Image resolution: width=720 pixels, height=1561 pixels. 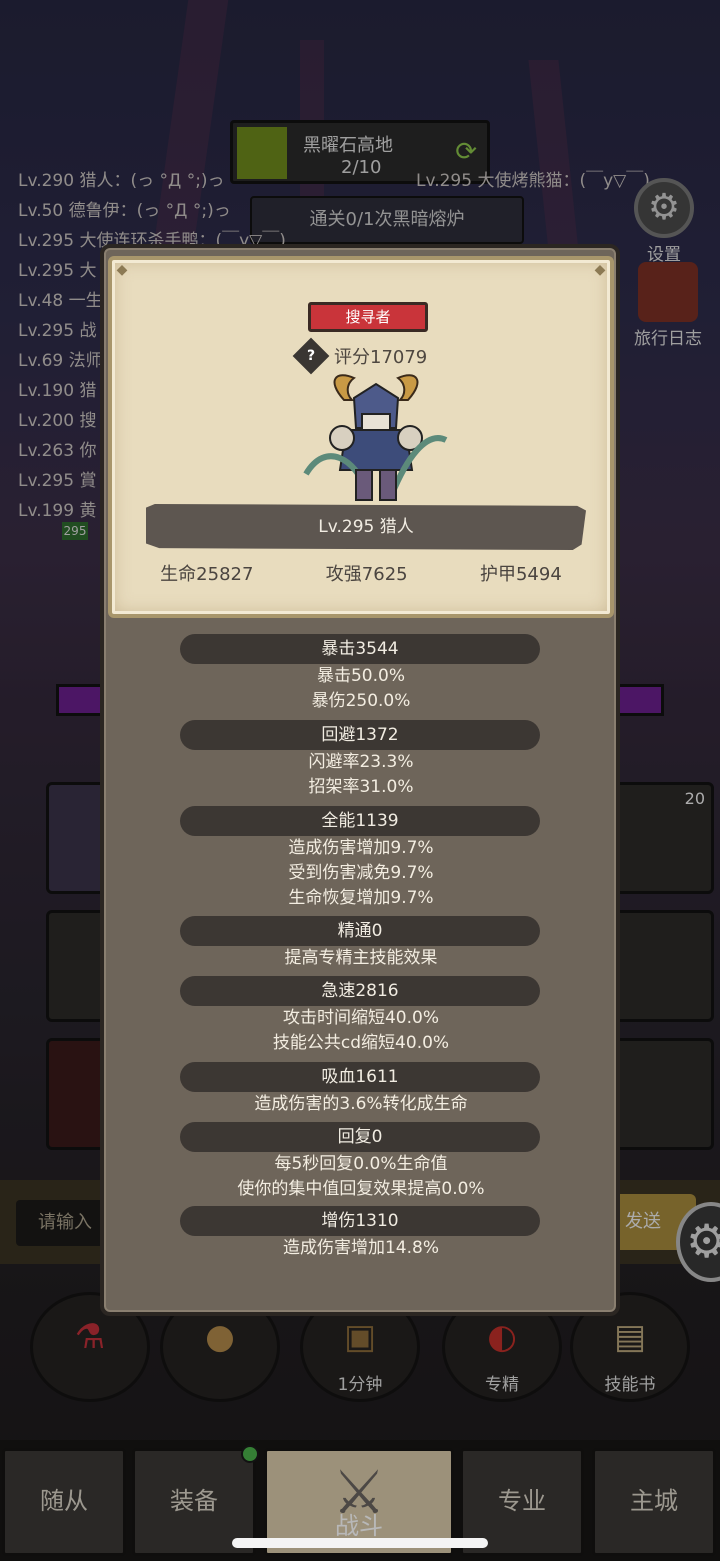 I want to click on stat-section: 增伤1310 造成伤害增加14.8%, so click(x=361, y=1233).